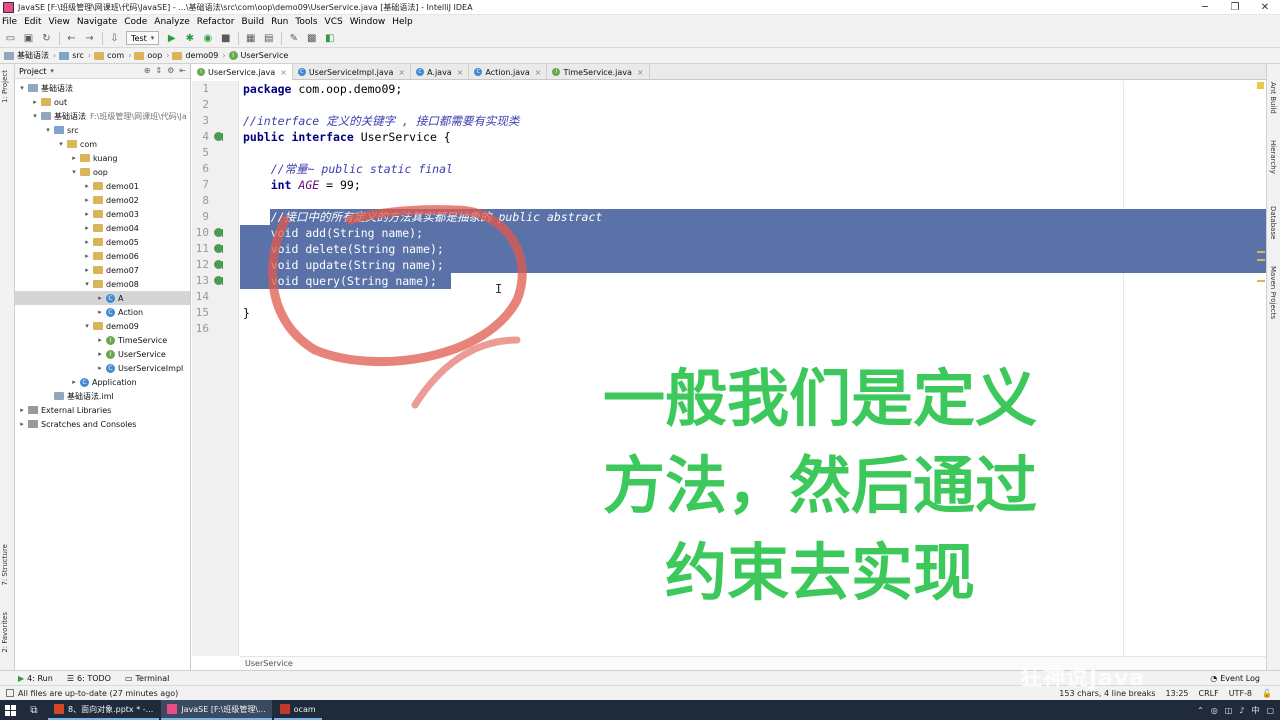 The image size is (1280, 720). What do you see at coordinates (5, 565) in the screenshot?
I see `structure-tool-tab: 7: Structure` at bounding box center [5, 565].